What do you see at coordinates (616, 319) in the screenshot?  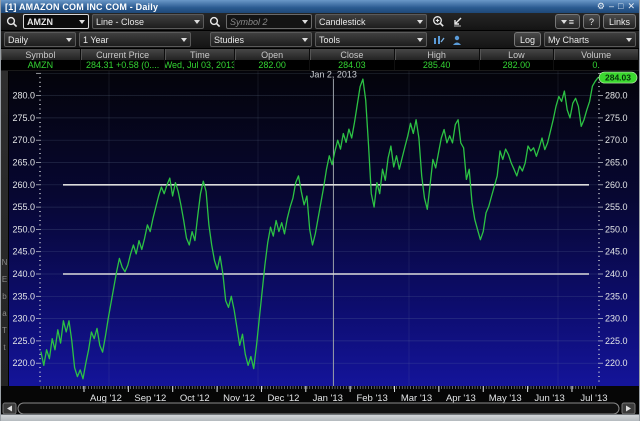 I see `y-axis-label-right: 230.0` at bounding box center [616, 319].